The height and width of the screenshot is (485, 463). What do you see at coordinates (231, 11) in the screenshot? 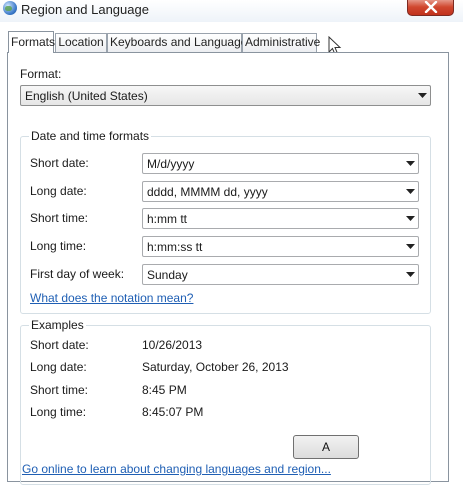
I see `title-bar: Region and Language` at bounding box center [231, 11].